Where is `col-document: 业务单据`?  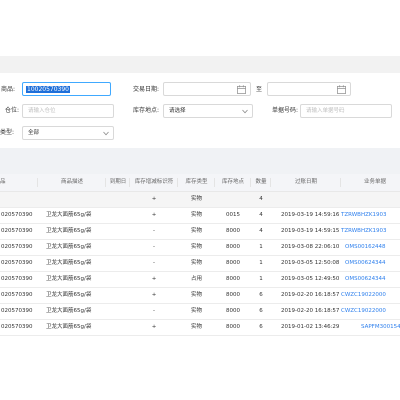 col-document: 业务单据 is located at coordinates (370, 182).